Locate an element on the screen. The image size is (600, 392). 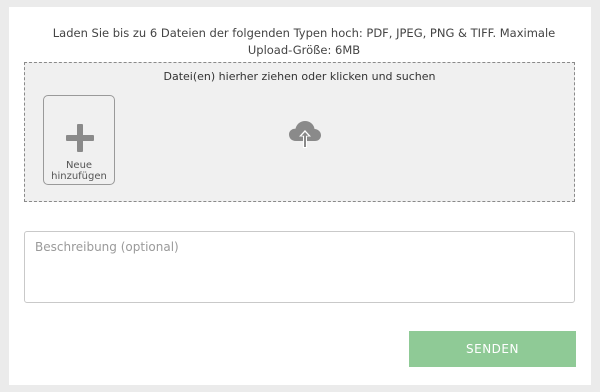
add-new-label-line1: Neue is located at coordinates (79, 165).